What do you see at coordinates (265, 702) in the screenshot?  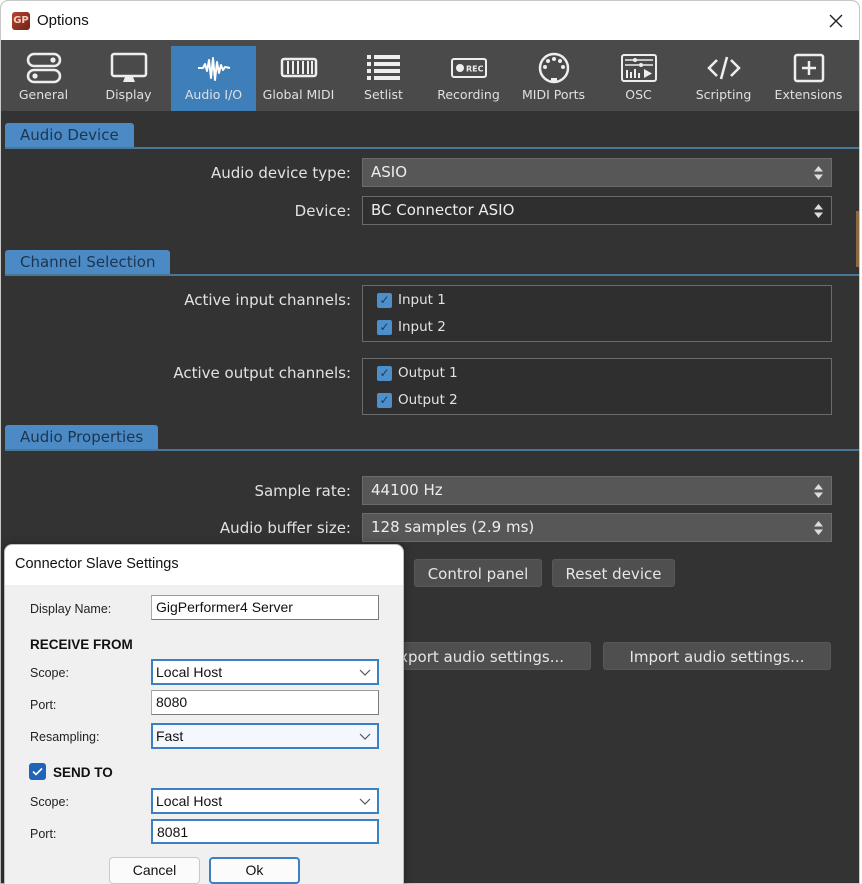 I see `receive-port-input: 8080` at bounding box center [265, 702].